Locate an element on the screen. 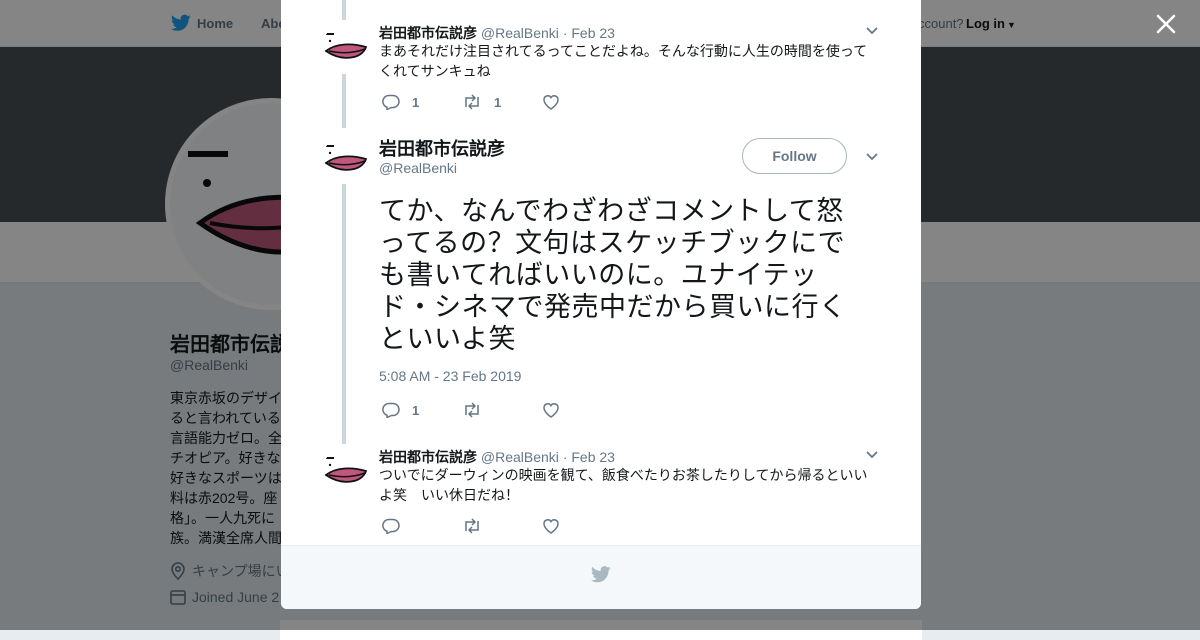 The image size is (1200, 640). tweet-actions is located at coordinates (502, 526).